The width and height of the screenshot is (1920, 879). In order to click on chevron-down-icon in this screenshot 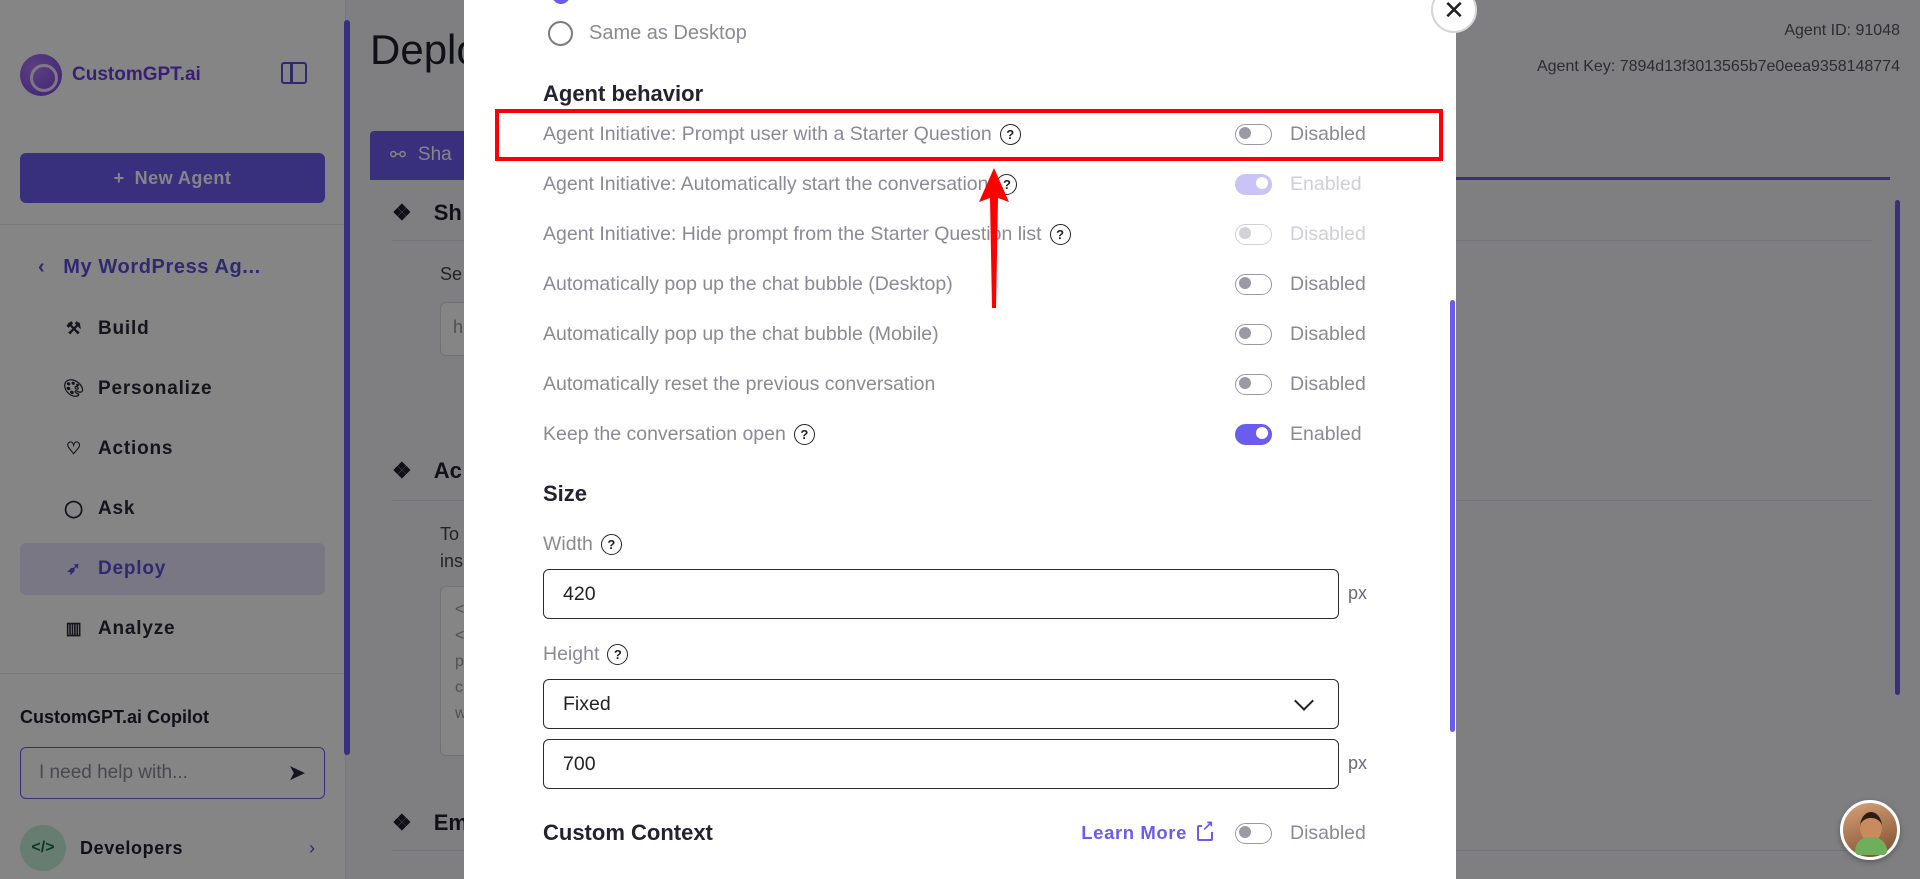, I will do `click(1304, 701)`.